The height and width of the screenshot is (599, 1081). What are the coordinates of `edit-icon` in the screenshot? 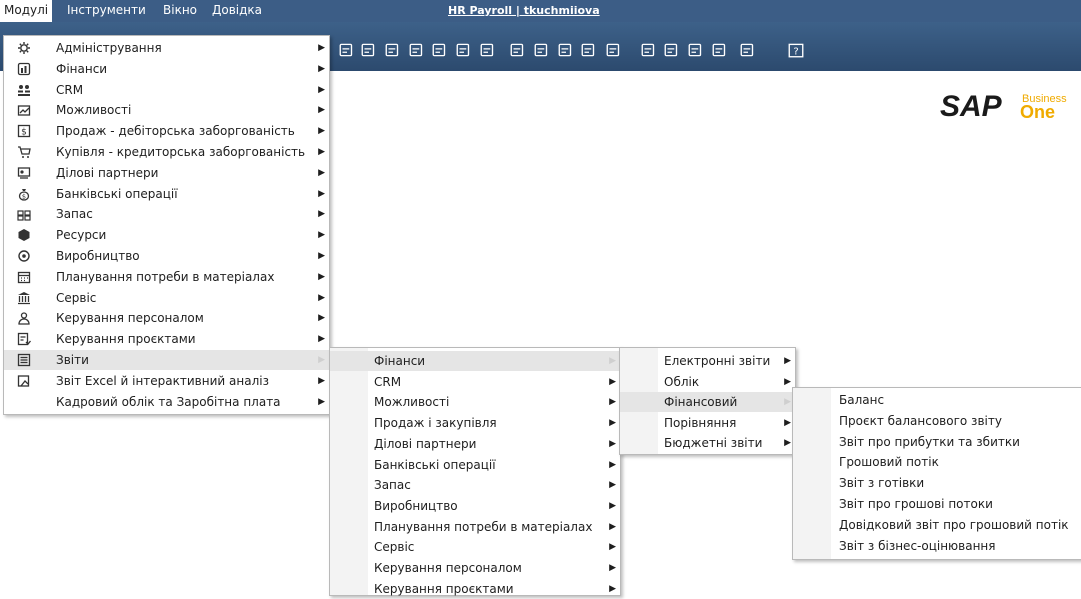 It's located at (393, 50).